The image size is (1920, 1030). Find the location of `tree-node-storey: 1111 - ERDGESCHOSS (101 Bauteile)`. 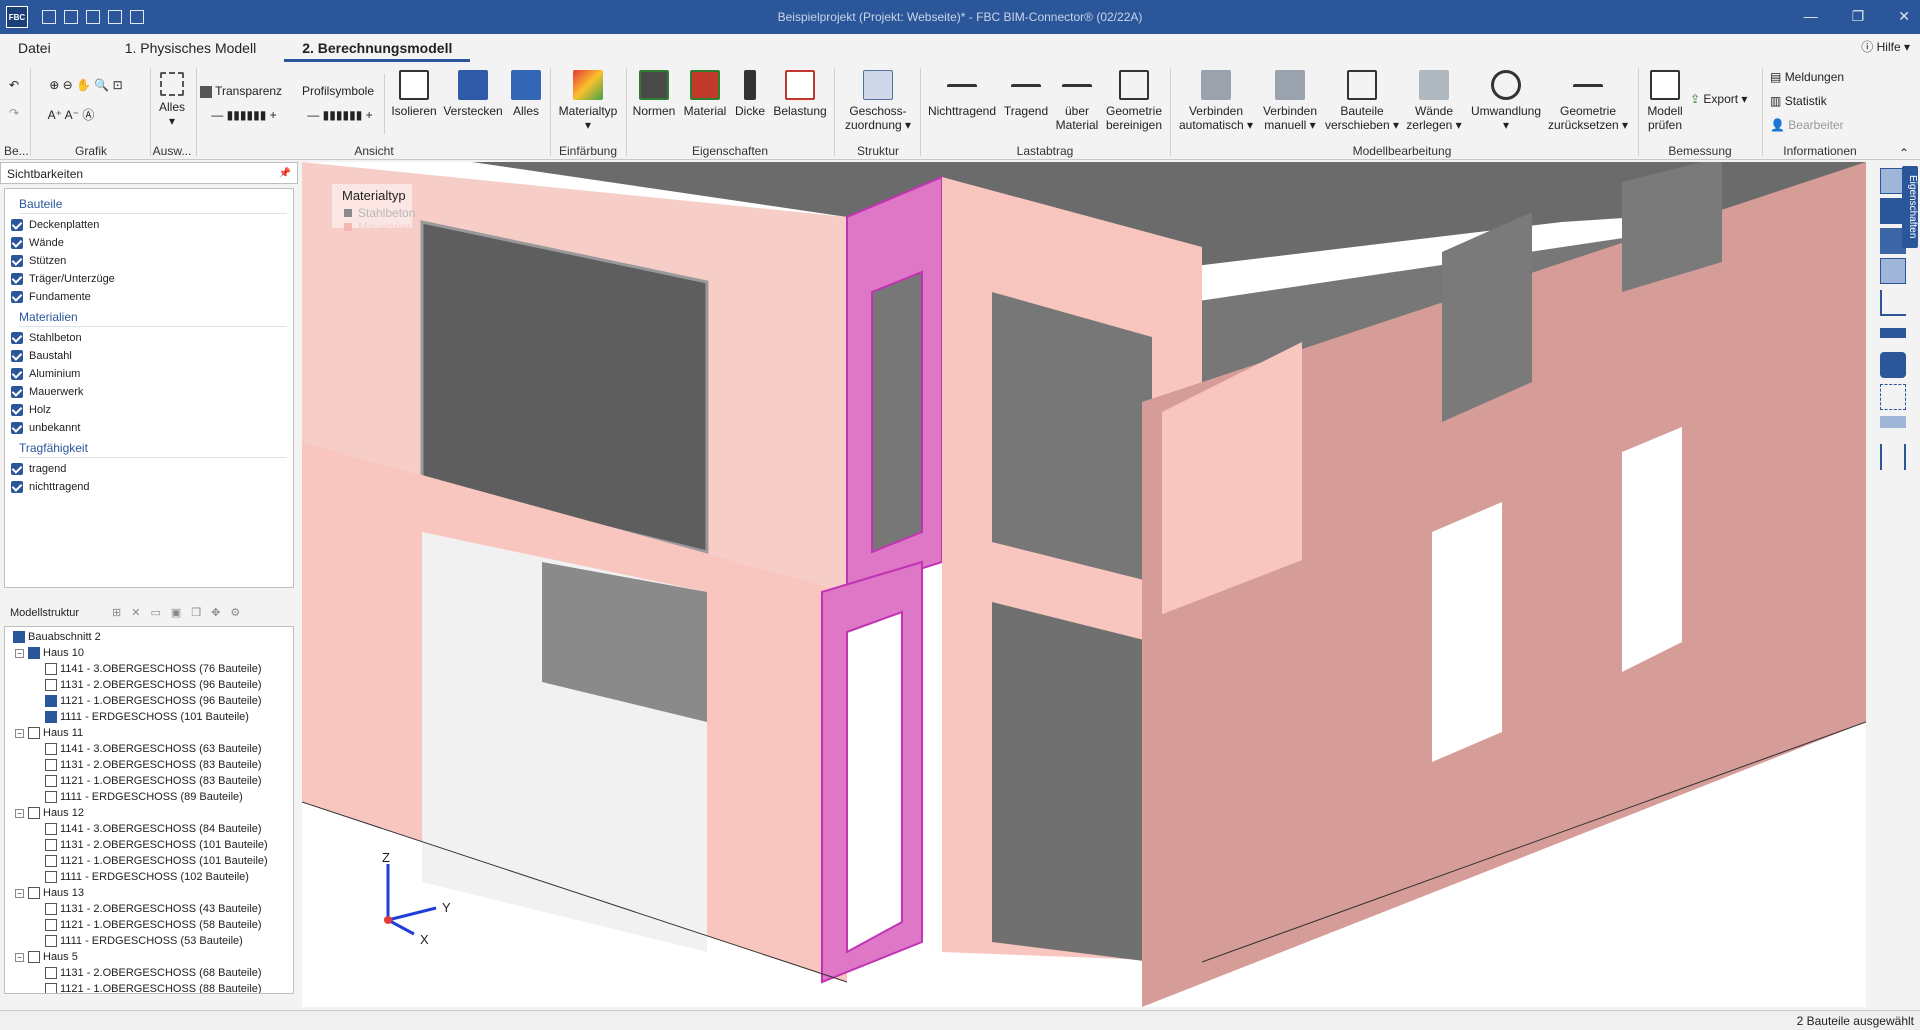

tree-node-storey: 1111 - ERDGESCHOSS (101 Bauteile) is located at coordinates (149, 717).